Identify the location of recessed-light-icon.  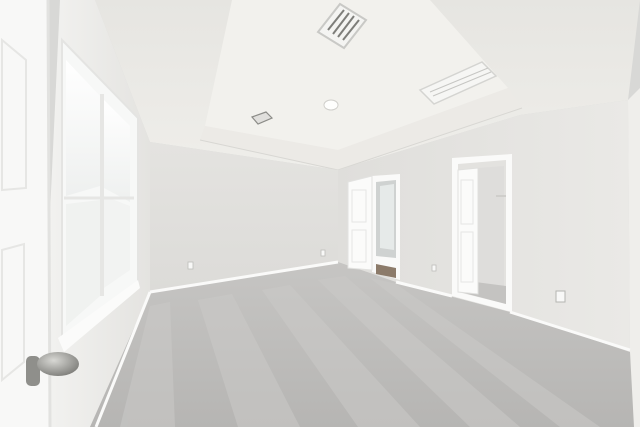
(331, 105).